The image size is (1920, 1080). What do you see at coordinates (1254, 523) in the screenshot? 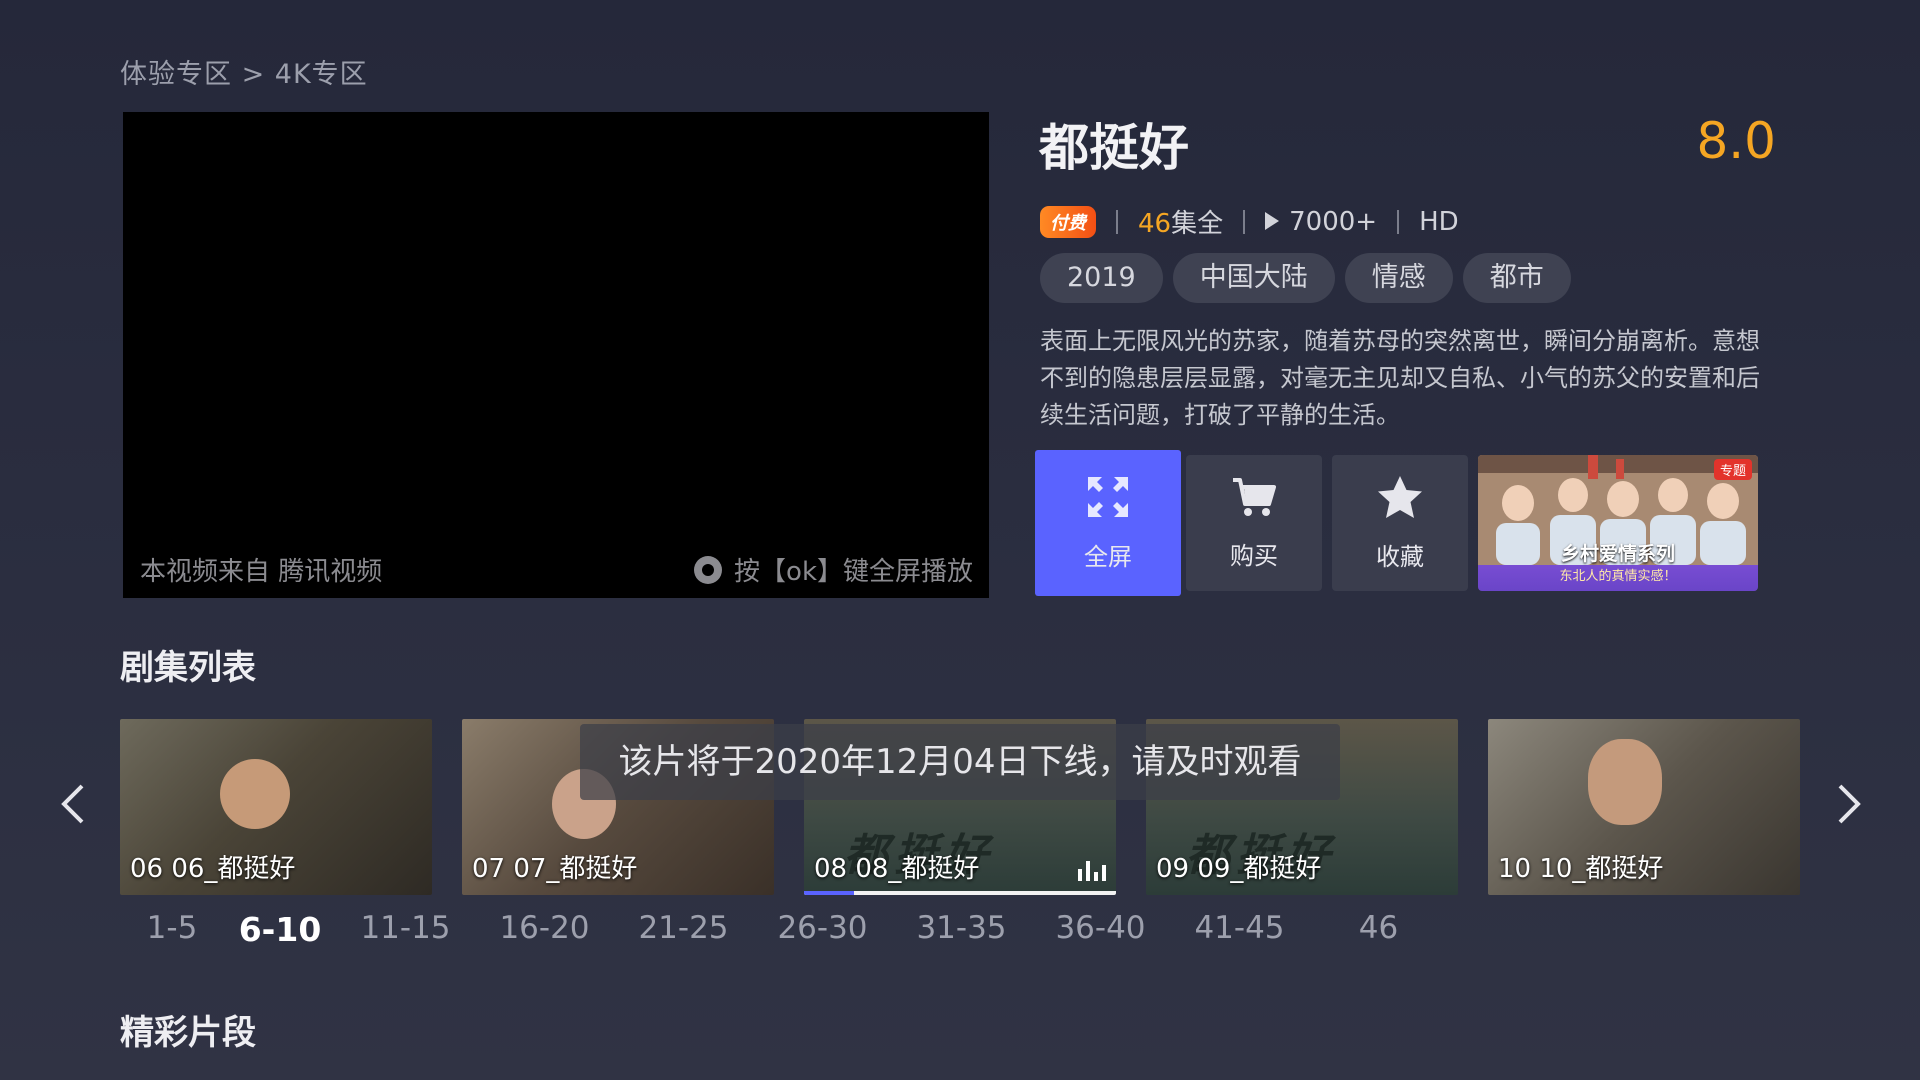
I see `buy-button: 购买` at bounding box center [1254, 523].